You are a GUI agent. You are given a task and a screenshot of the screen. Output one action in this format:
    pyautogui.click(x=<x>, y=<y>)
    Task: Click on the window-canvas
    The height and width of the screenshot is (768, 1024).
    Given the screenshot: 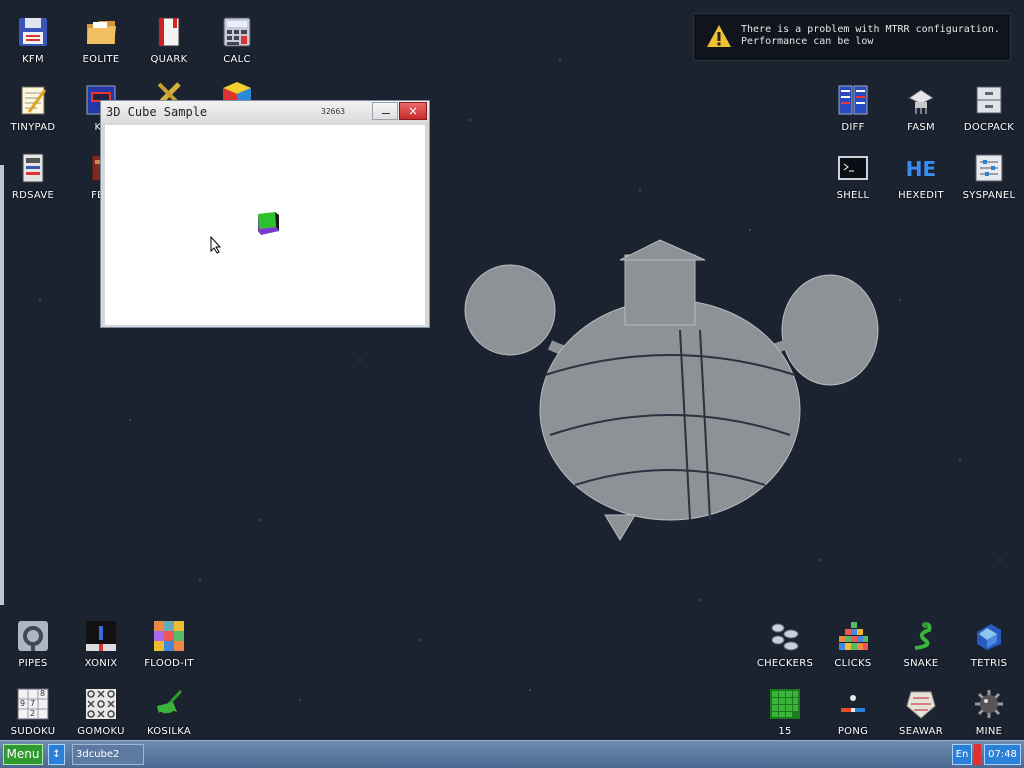 What is the action you would take?
    pyautogui.click(x=265, y=225)
    